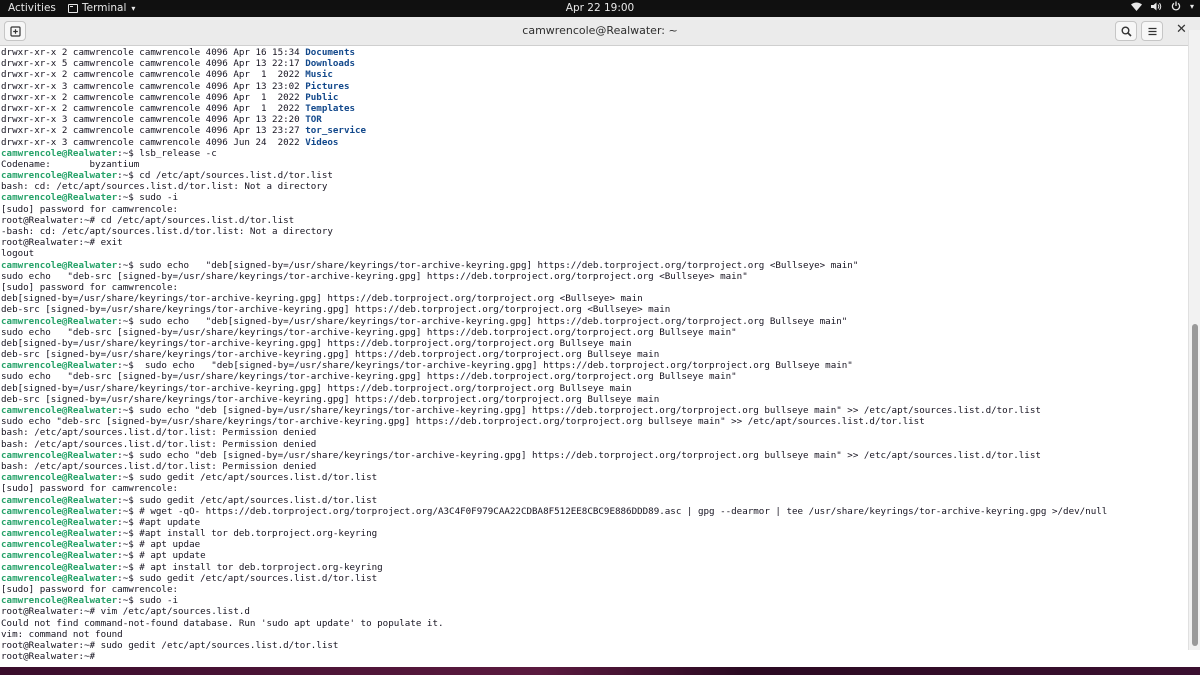 Image resolution: width=1200 pixels, height=675 pixels. I want to click on directory-name: Downloads, so click(330, 64).